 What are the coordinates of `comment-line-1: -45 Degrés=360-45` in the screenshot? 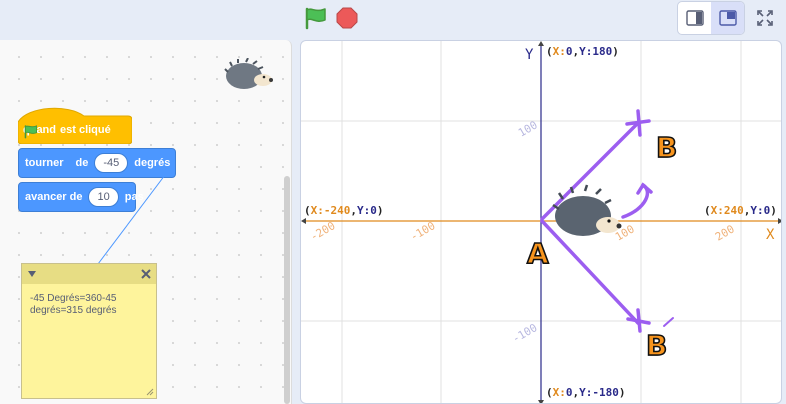 It's located at (73, 298).